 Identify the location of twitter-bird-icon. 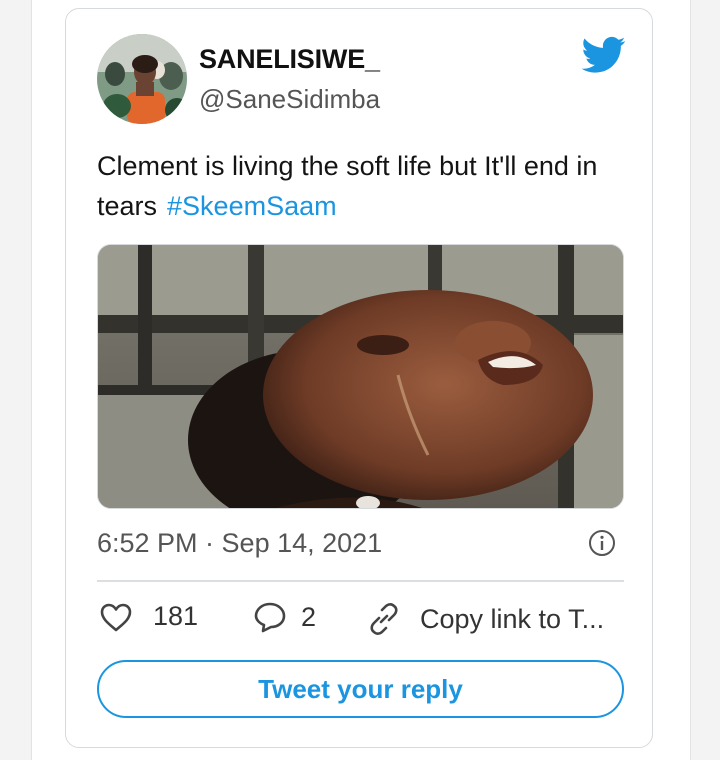
(604, 55).